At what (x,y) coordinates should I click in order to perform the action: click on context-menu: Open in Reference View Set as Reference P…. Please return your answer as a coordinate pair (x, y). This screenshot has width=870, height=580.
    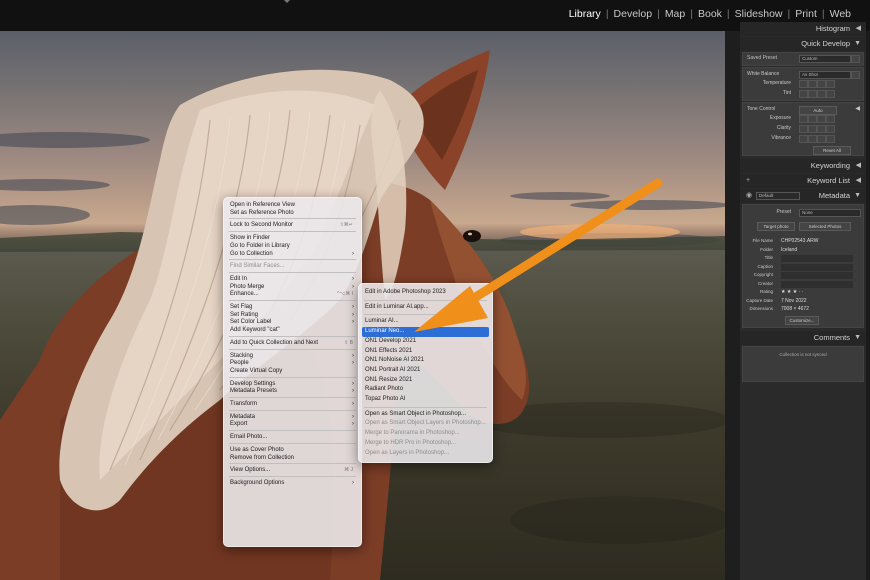
    Looking at the image, I should click on (292, 372).